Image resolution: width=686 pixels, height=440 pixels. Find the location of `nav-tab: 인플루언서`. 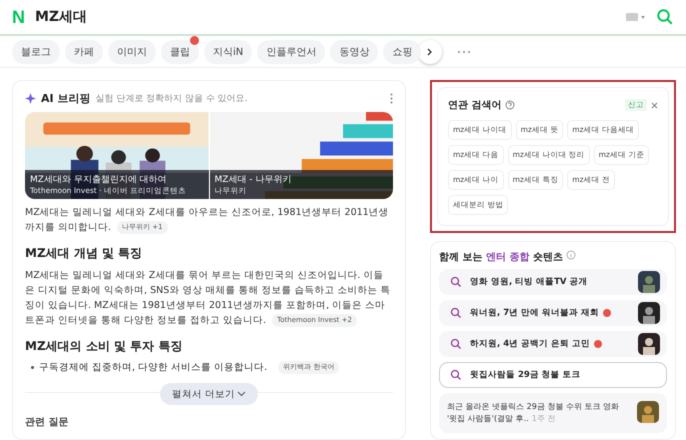

nav-tab: 인플루언서 is located at coordinates (291, 52).